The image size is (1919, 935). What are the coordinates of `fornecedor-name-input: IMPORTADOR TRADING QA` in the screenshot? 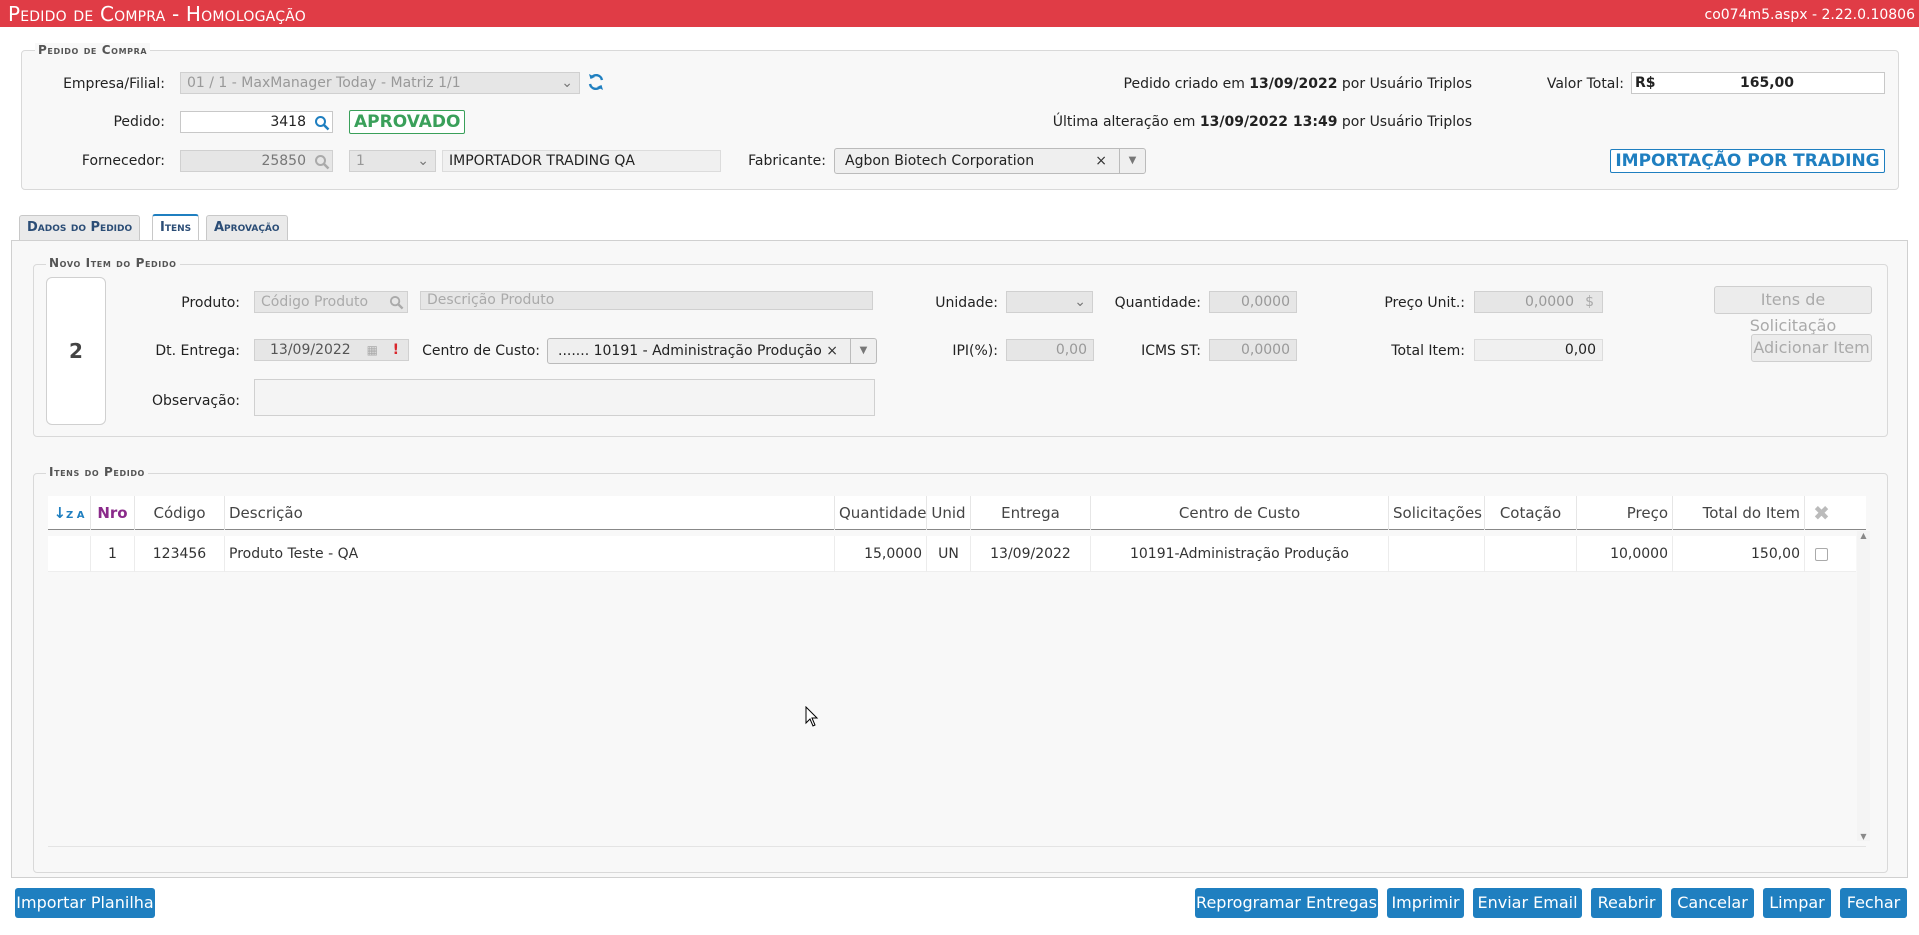 It's located at (581, 161).